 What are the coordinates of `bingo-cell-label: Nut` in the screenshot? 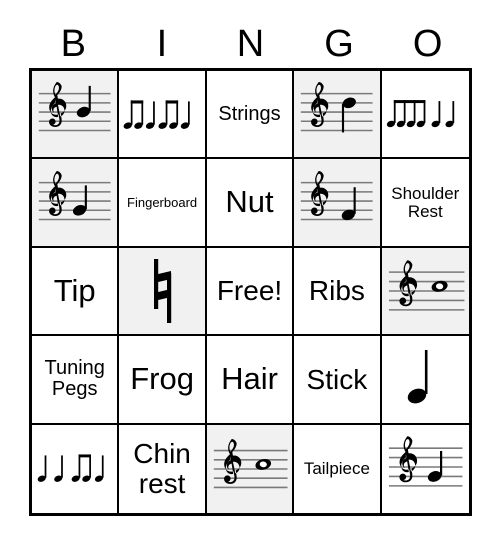 It's located at (249, 202).